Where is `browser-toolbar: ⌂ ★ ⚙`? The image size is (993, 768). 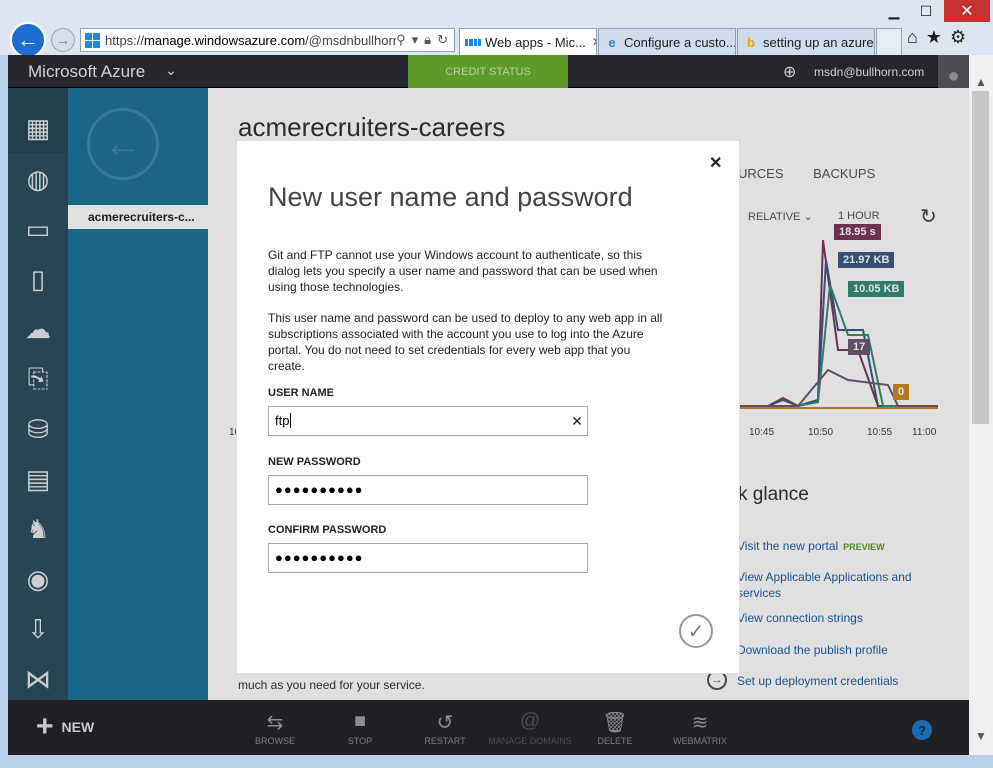 browser-toolbar: ⌂ ★ ⚙ is located at coordinates (936, 37).